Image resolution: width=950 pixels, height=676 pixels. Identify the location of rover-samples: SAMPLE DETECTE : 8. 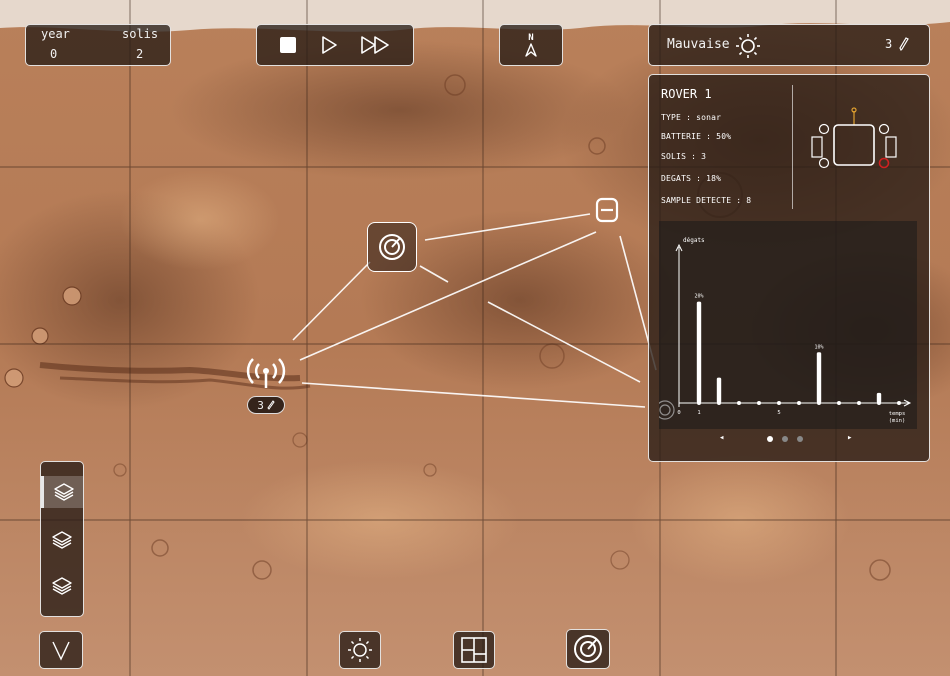
(706, 200).